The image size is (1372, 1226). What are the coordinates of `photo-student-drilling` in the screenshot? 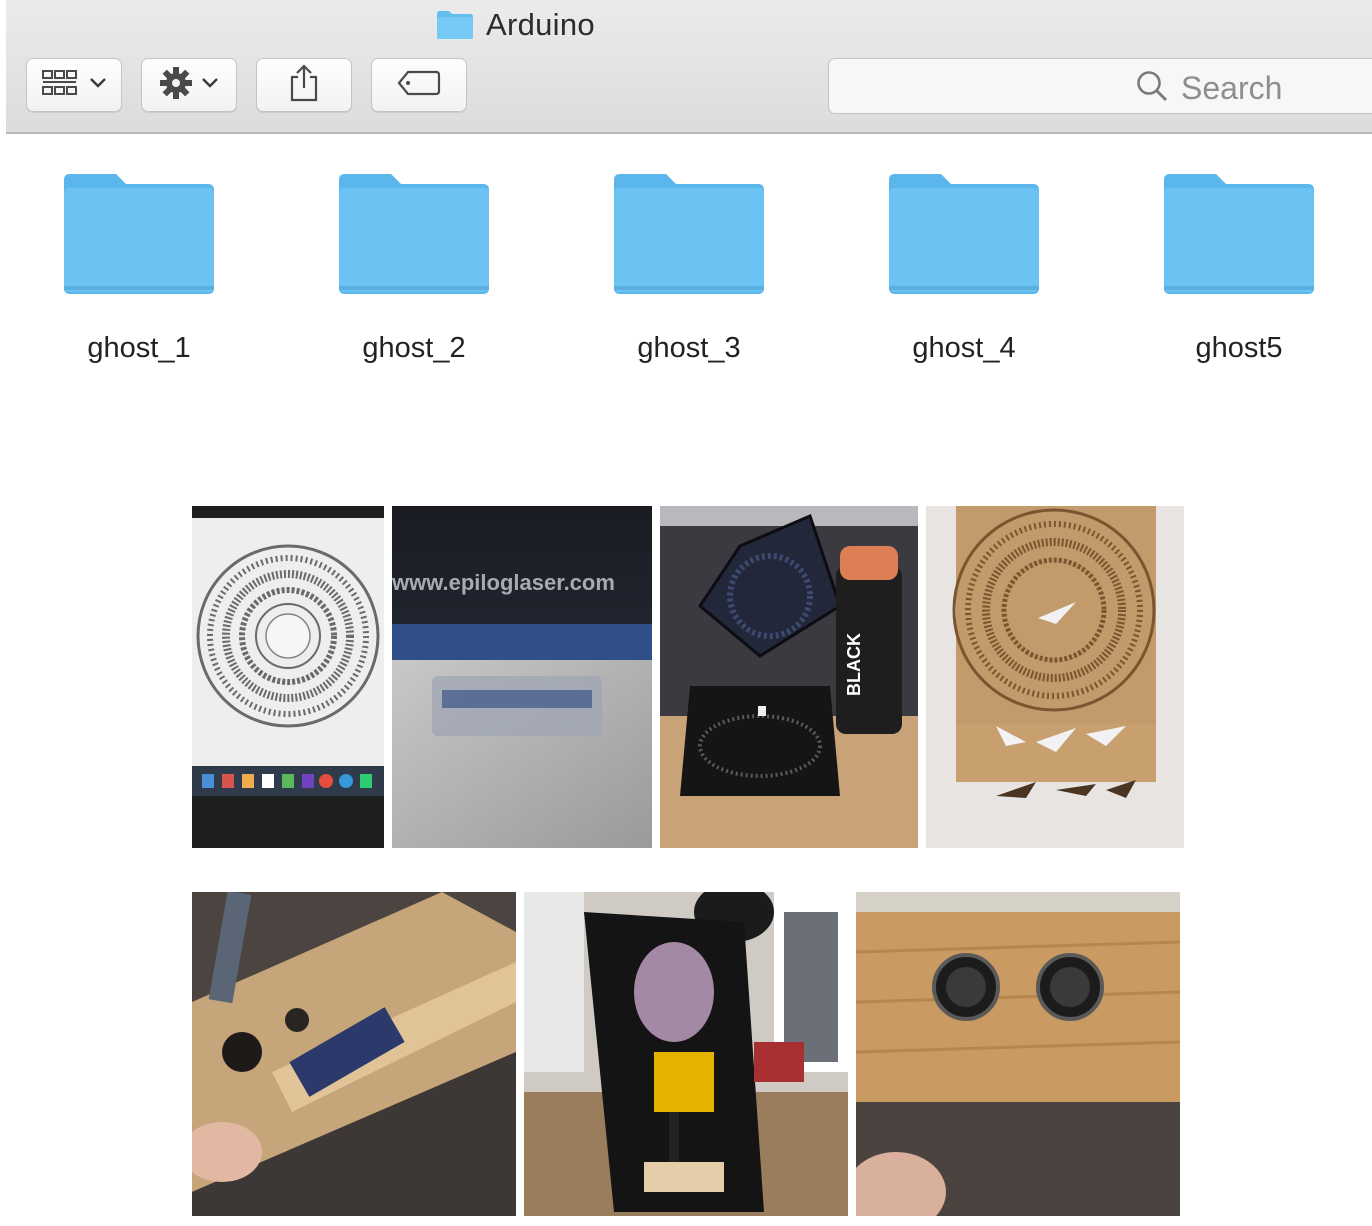 It's located at (686, 1054).